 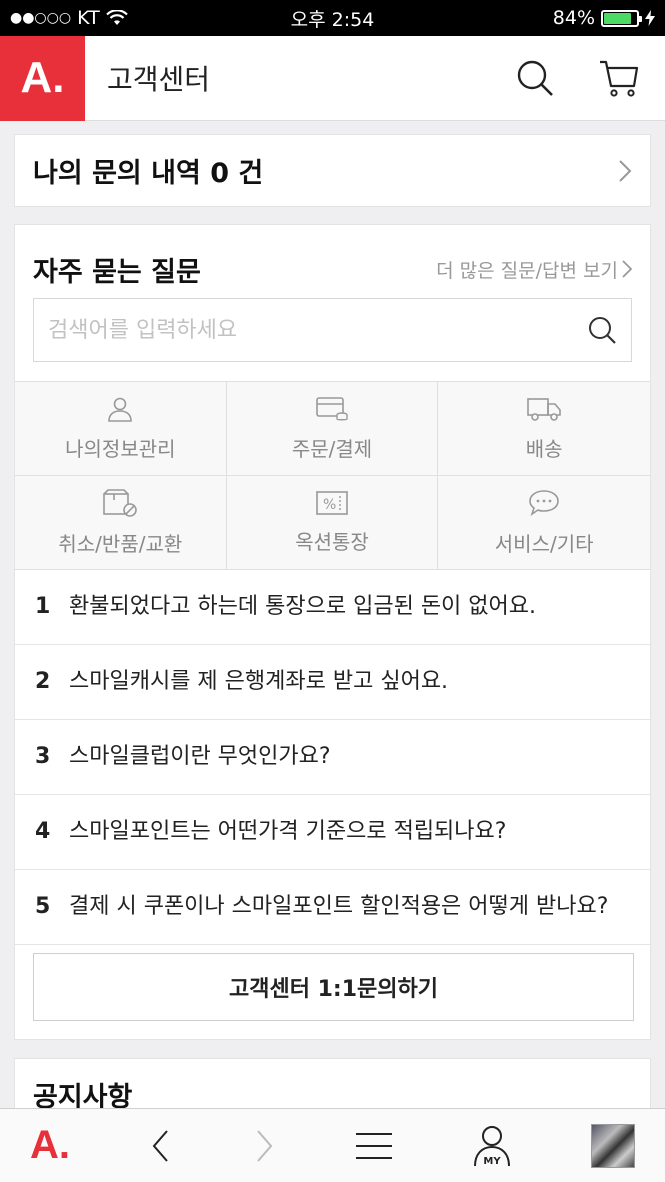 What do you see at coordinates (121, 523) in the screenshot?
I see `category-cancel-return: 취소/반품/교환` at bounding box center [121, 523].